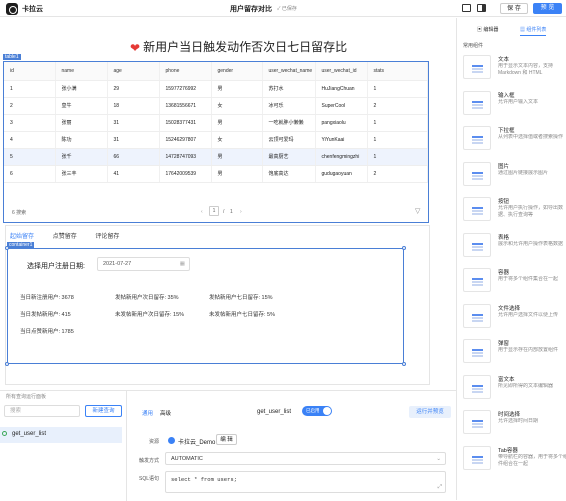 This screenshot has height=501, width=566. Describe the element at coordinates (21, 245) in the screenshot. I see `container-tag: container1` at that location.